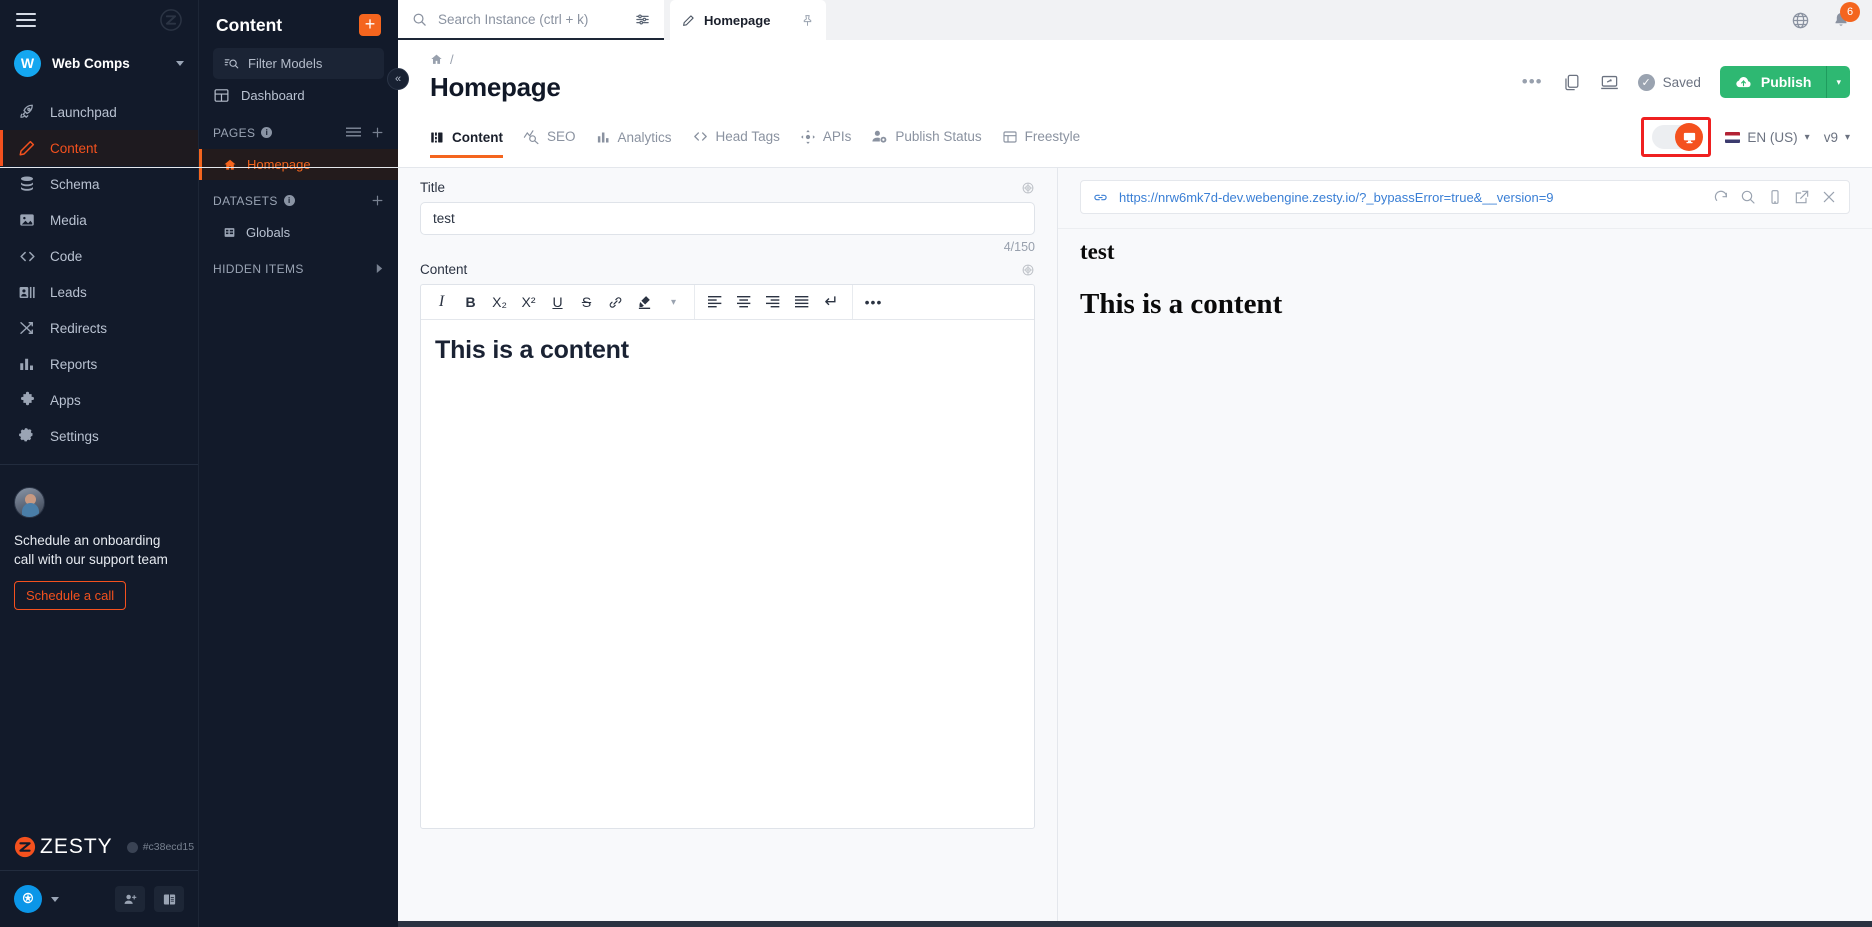 Image resolution: width=1872 pixels, height=927 pixels. I want to click on align-justify-icon, so click(802, 302).